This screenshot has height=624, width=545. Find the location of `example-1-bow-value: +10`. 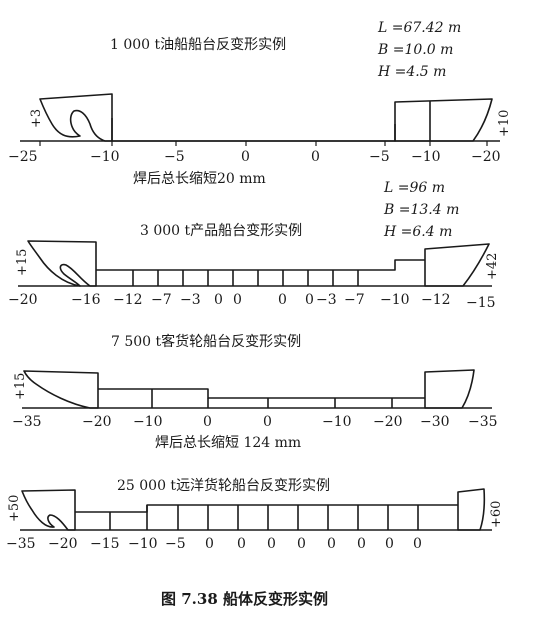

example-1-bow-value: +10 is located at coordinates (504, 123).